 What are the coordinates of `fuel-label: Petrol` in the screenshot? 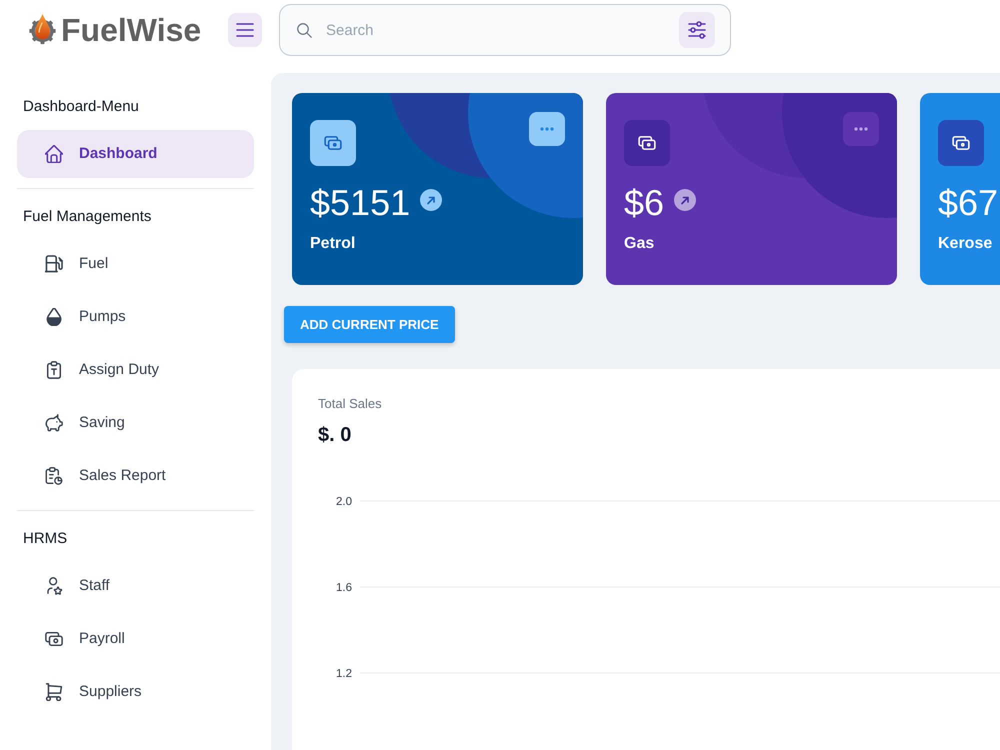 It's located at (333, 244).